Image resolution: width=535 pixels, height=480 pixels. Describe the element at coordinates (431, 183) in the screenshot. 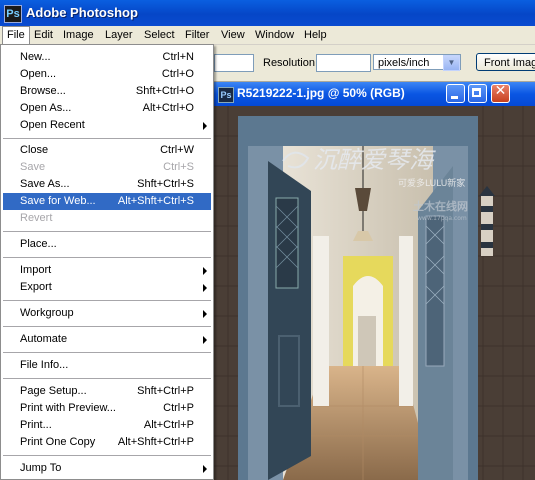

I see `watermark-small: 可爱多LULU新家` at that location.